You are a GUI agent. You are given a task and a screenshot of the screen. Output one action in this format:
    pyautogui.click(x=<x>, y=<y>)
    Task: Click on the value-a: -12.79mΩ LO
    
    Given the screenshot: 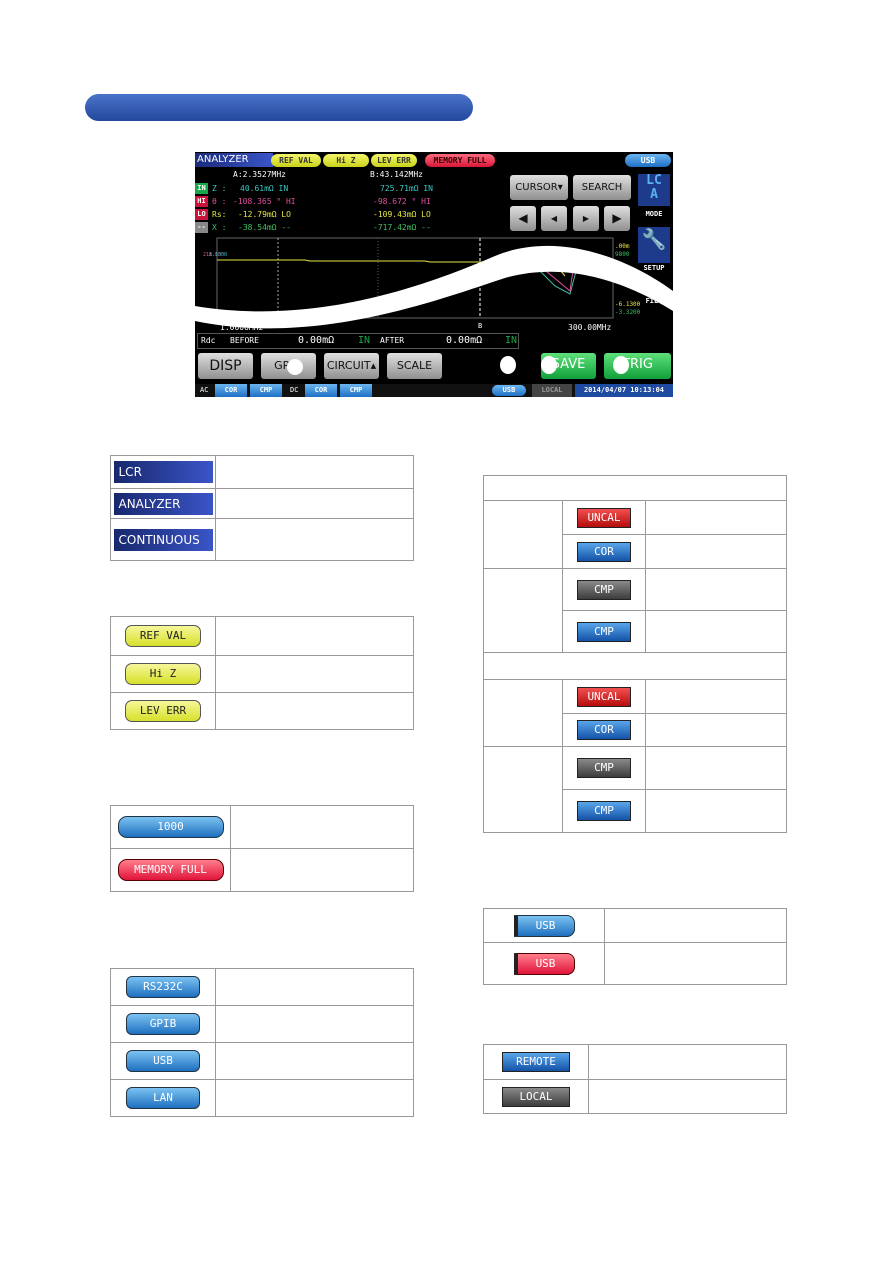 What is the action you would take?
    pyautogui.click(x=264, y=214)
    